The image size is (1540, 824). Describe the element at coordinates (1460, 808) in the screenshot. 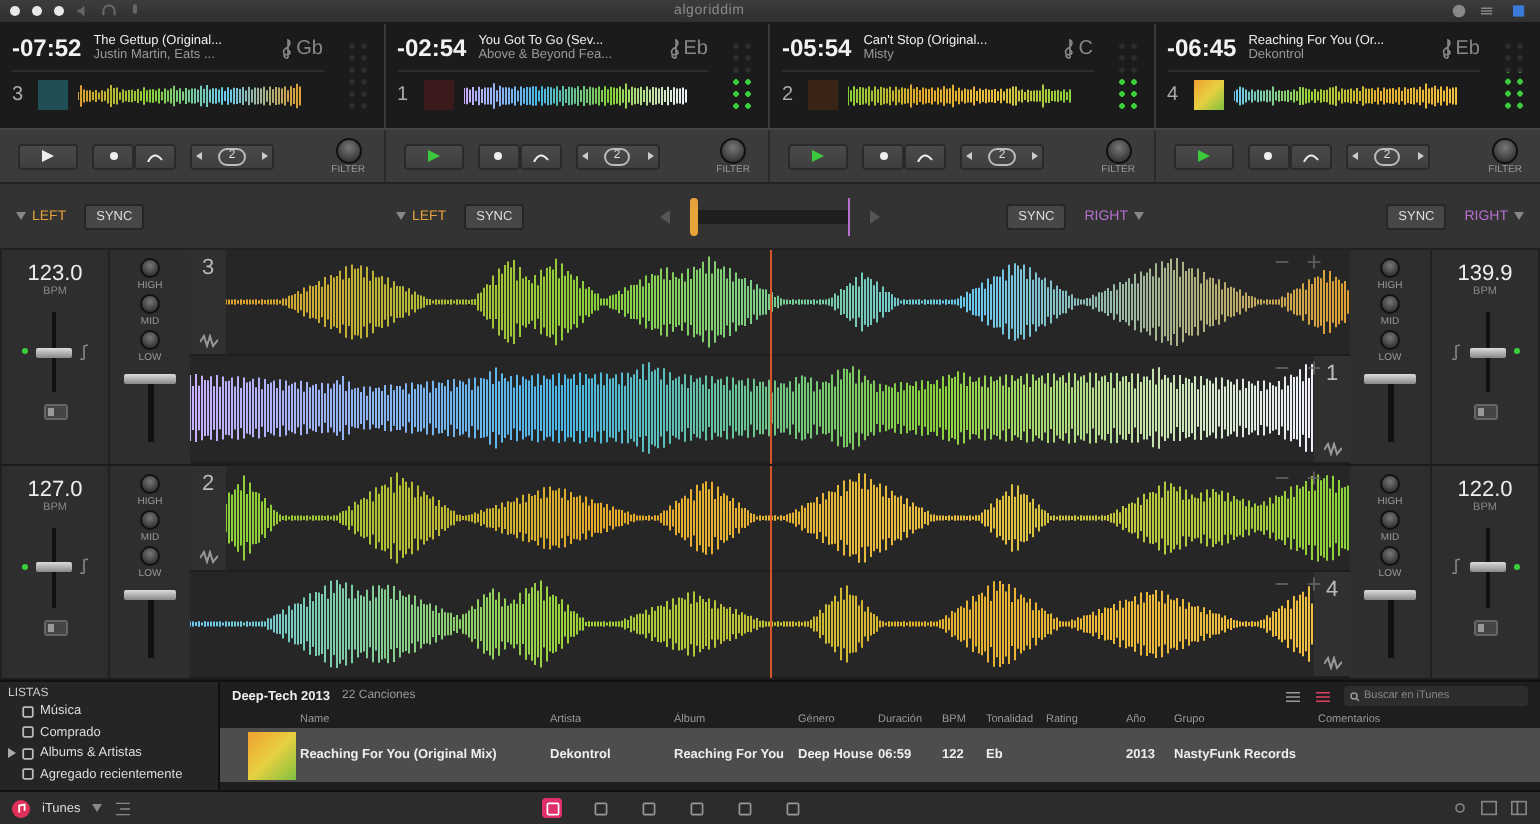

I see `brightness-icon` at that location.